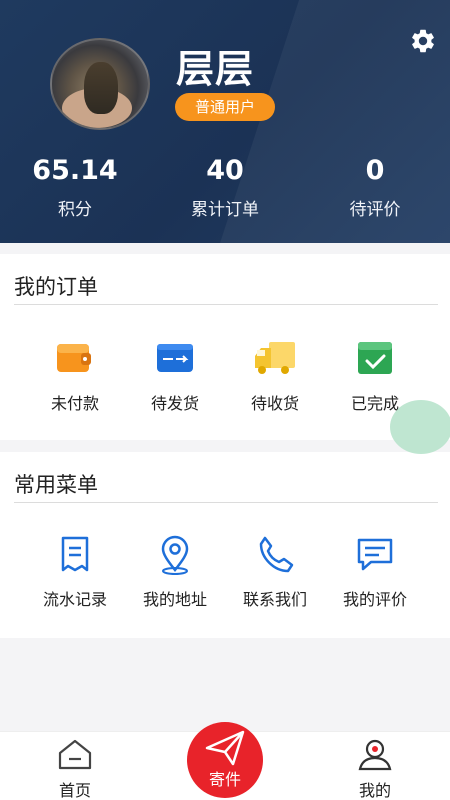 The width and height of the screenshot is (450, 800). What do you see at coordinates (75, 754) in the screenshot?
I see `home-icon` at bounding box center [75, 754].